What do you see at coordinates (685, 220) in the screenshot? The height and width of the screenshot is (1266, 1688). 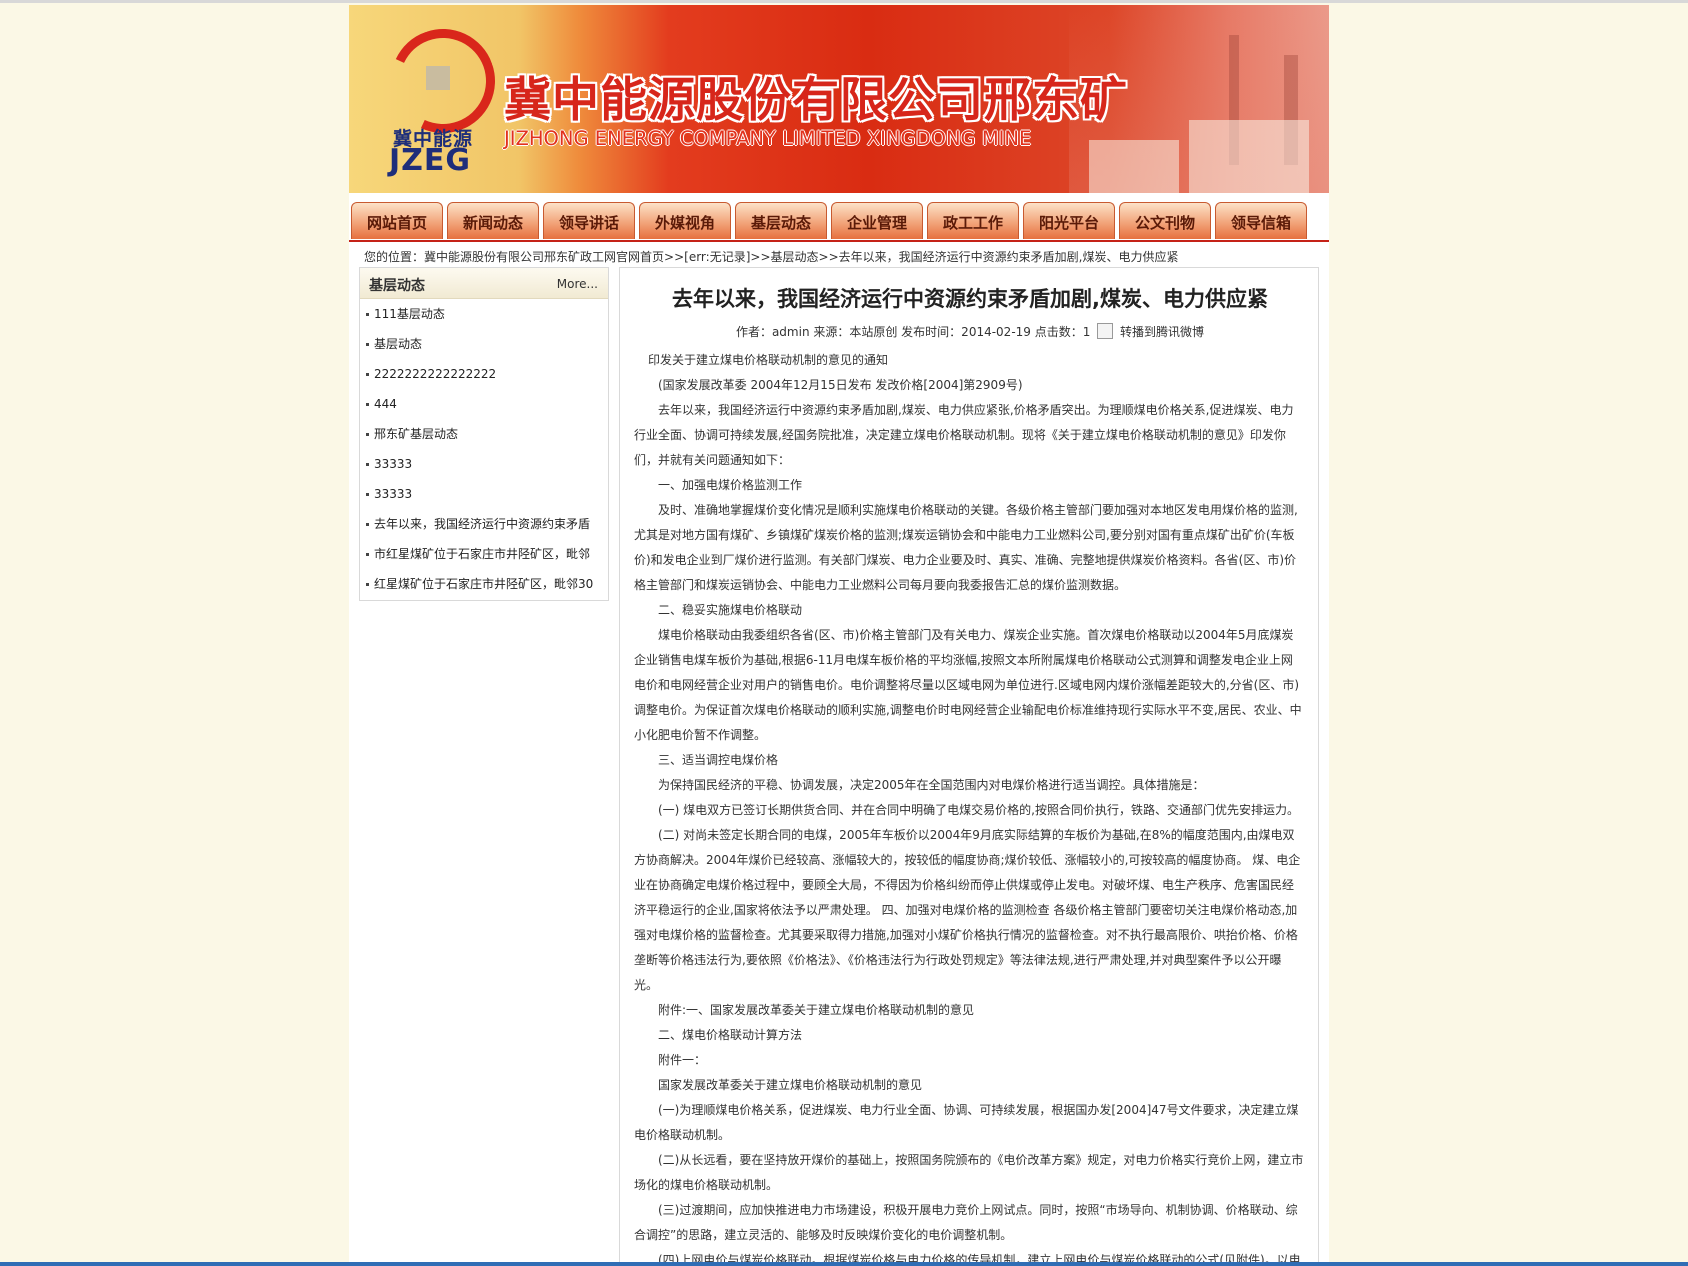 I see `nav-item-media: 外媒视角` at bounding box center [685, 220].